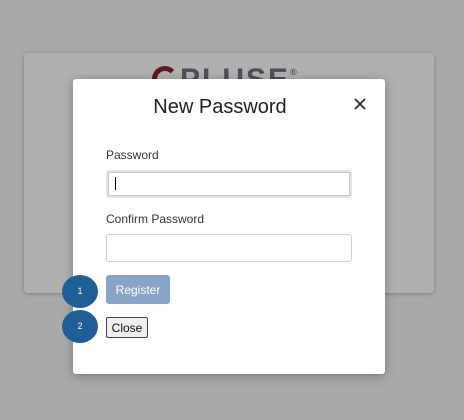 This screenshot has height=420, width=464. Describe the element at coordinates (138, 289) in the screenshot. I see `register-button: Register` at that location.